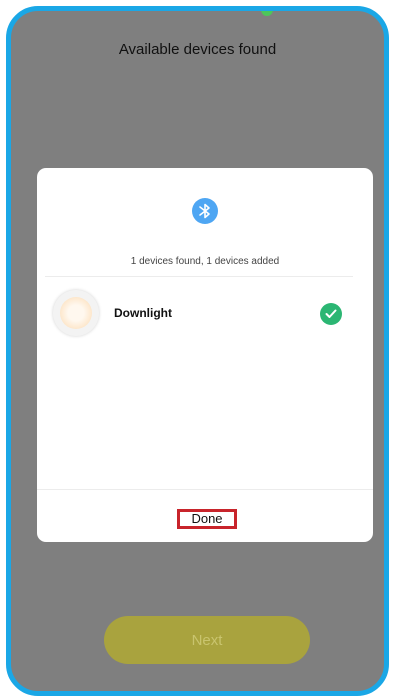 This screenshot has width=393, height=696. I want to click on downlight-icon, so click(76, 313).